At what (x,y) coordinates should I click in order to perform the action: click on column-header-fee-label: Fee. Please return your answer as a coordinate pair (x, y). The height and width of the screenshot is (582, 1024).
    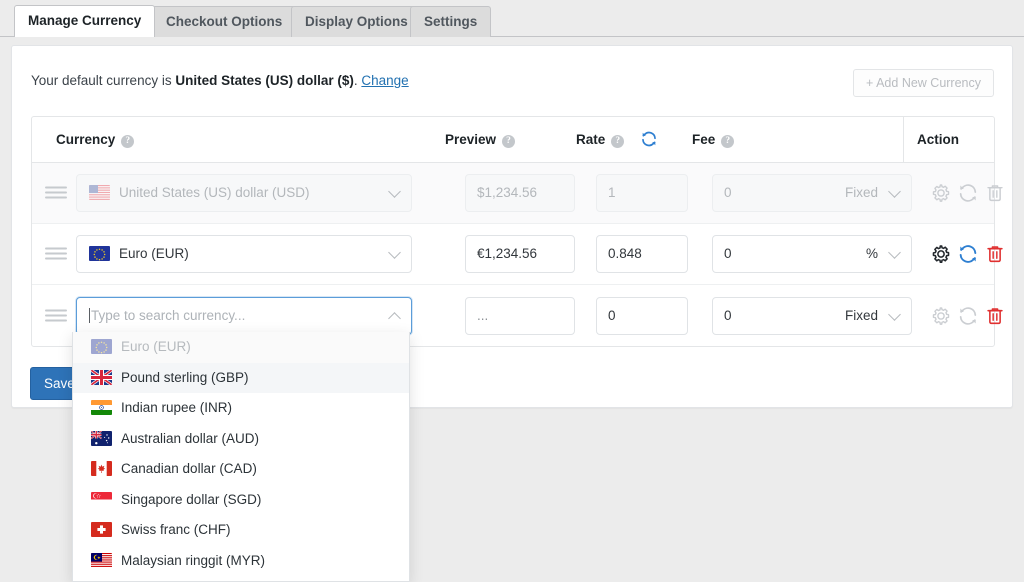
    Looking at the image, I should click on (704, 139).